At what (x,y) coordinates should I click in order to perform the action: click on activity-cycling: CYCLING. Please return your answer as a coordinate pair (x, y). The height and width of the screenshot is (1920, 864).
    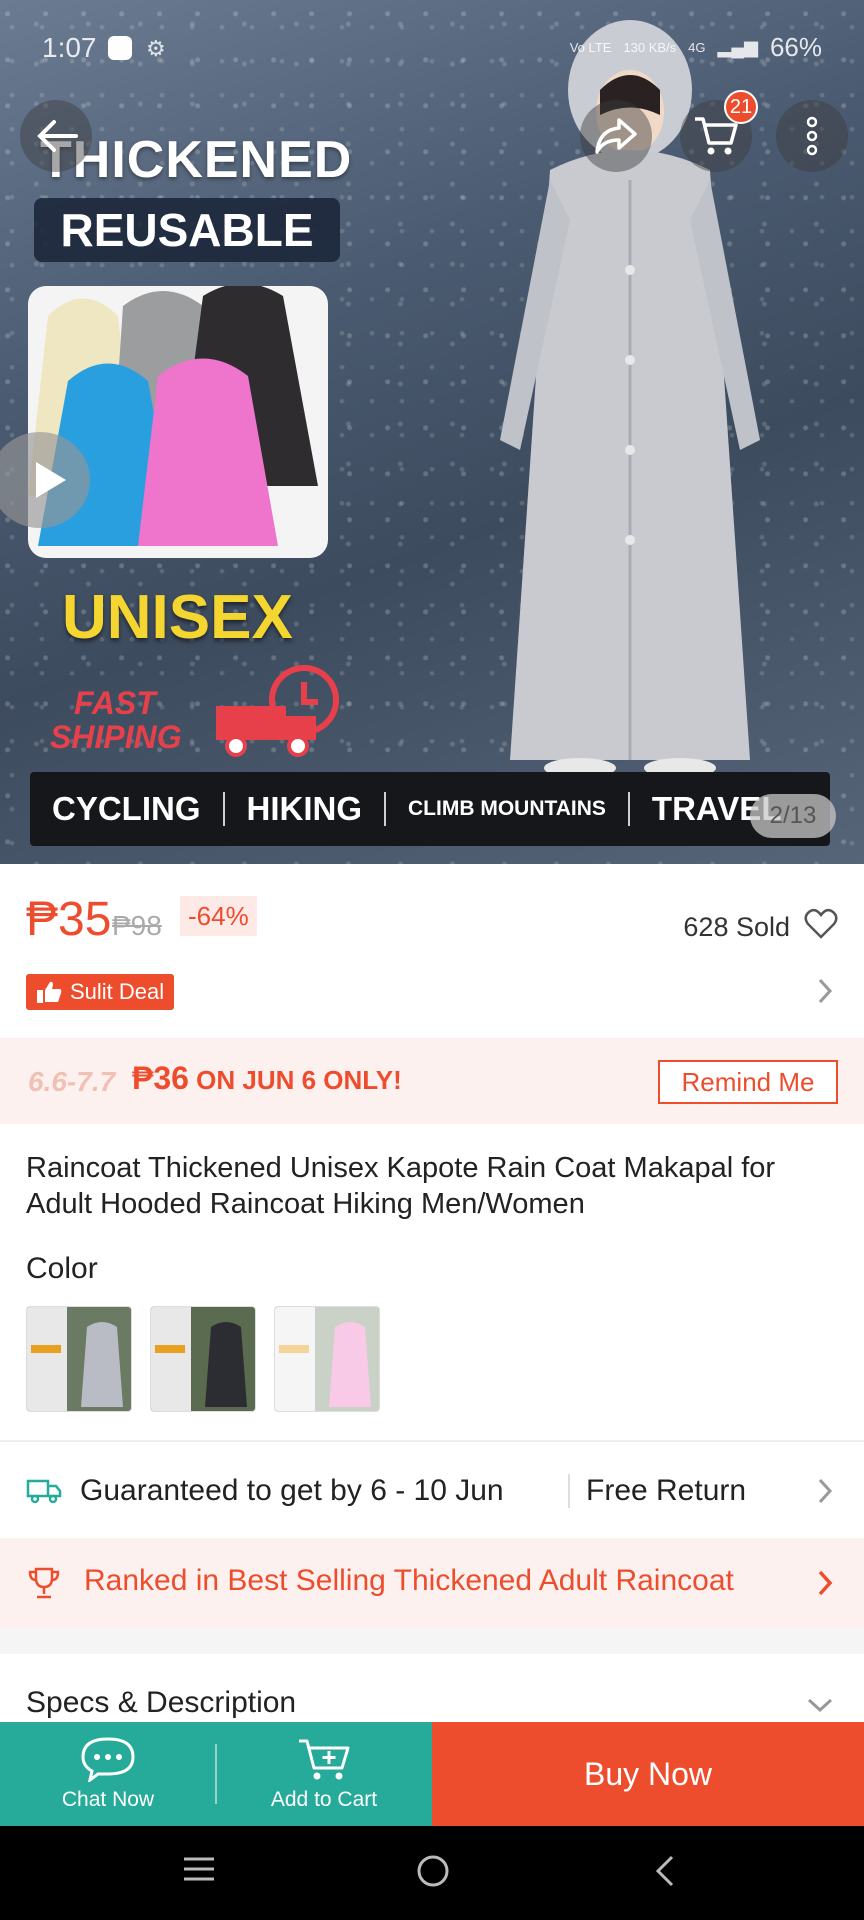
    Looking at the image, I should click on (126, 808).